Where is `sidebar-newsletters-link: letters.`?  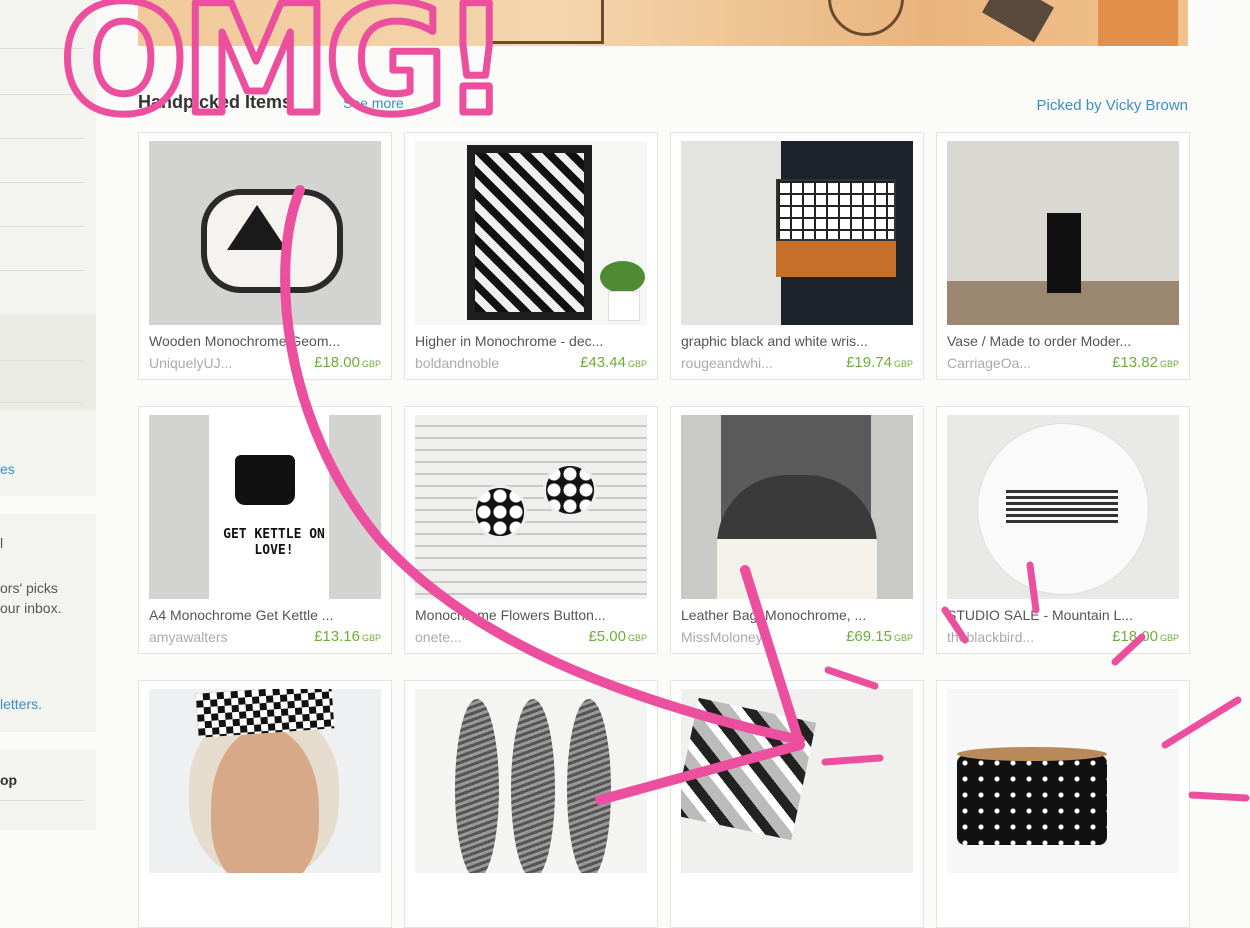
sidebar-newsletters-link: letters. is located at coordinates (21, 704).